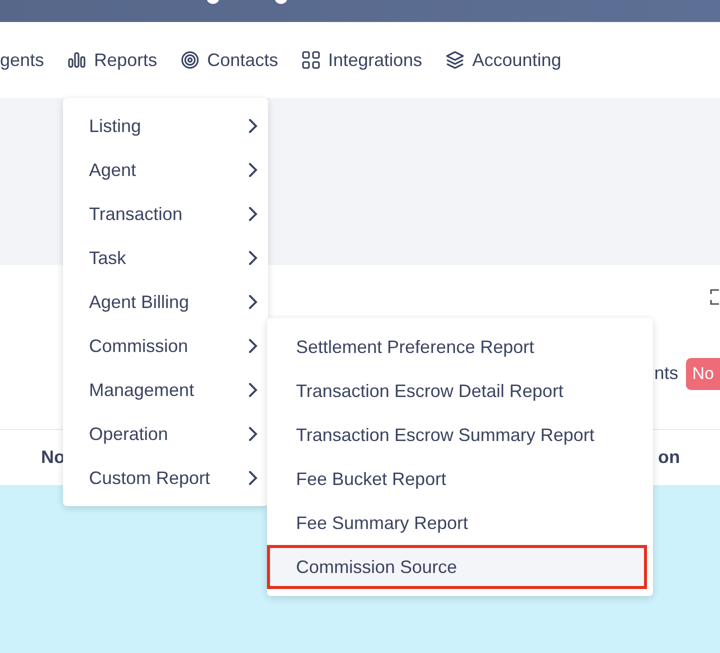  What do you see at coordinates (311, 60) in the screenshot?
I see `grid-icon` at bounding box center [311, 60].